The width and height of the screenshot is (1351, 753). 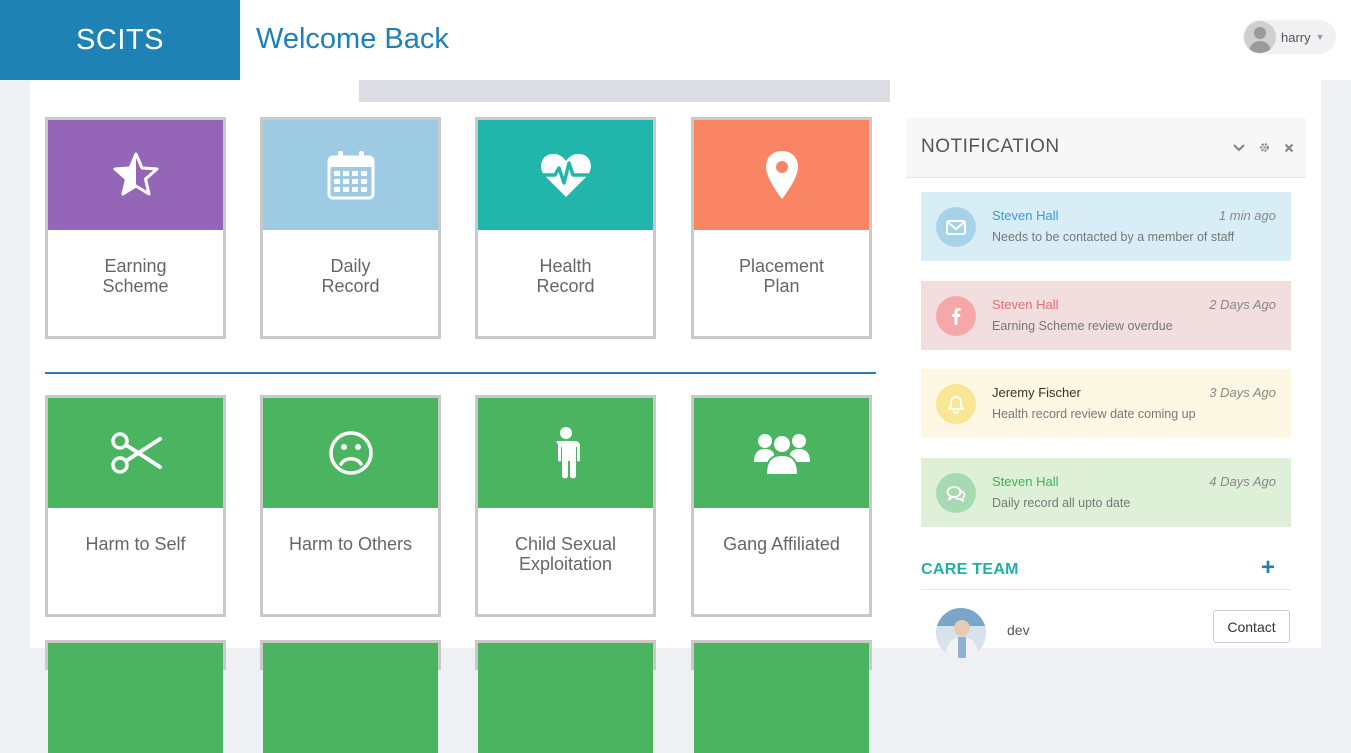 I want to click on frown-icon, so click(x=350, y=453).